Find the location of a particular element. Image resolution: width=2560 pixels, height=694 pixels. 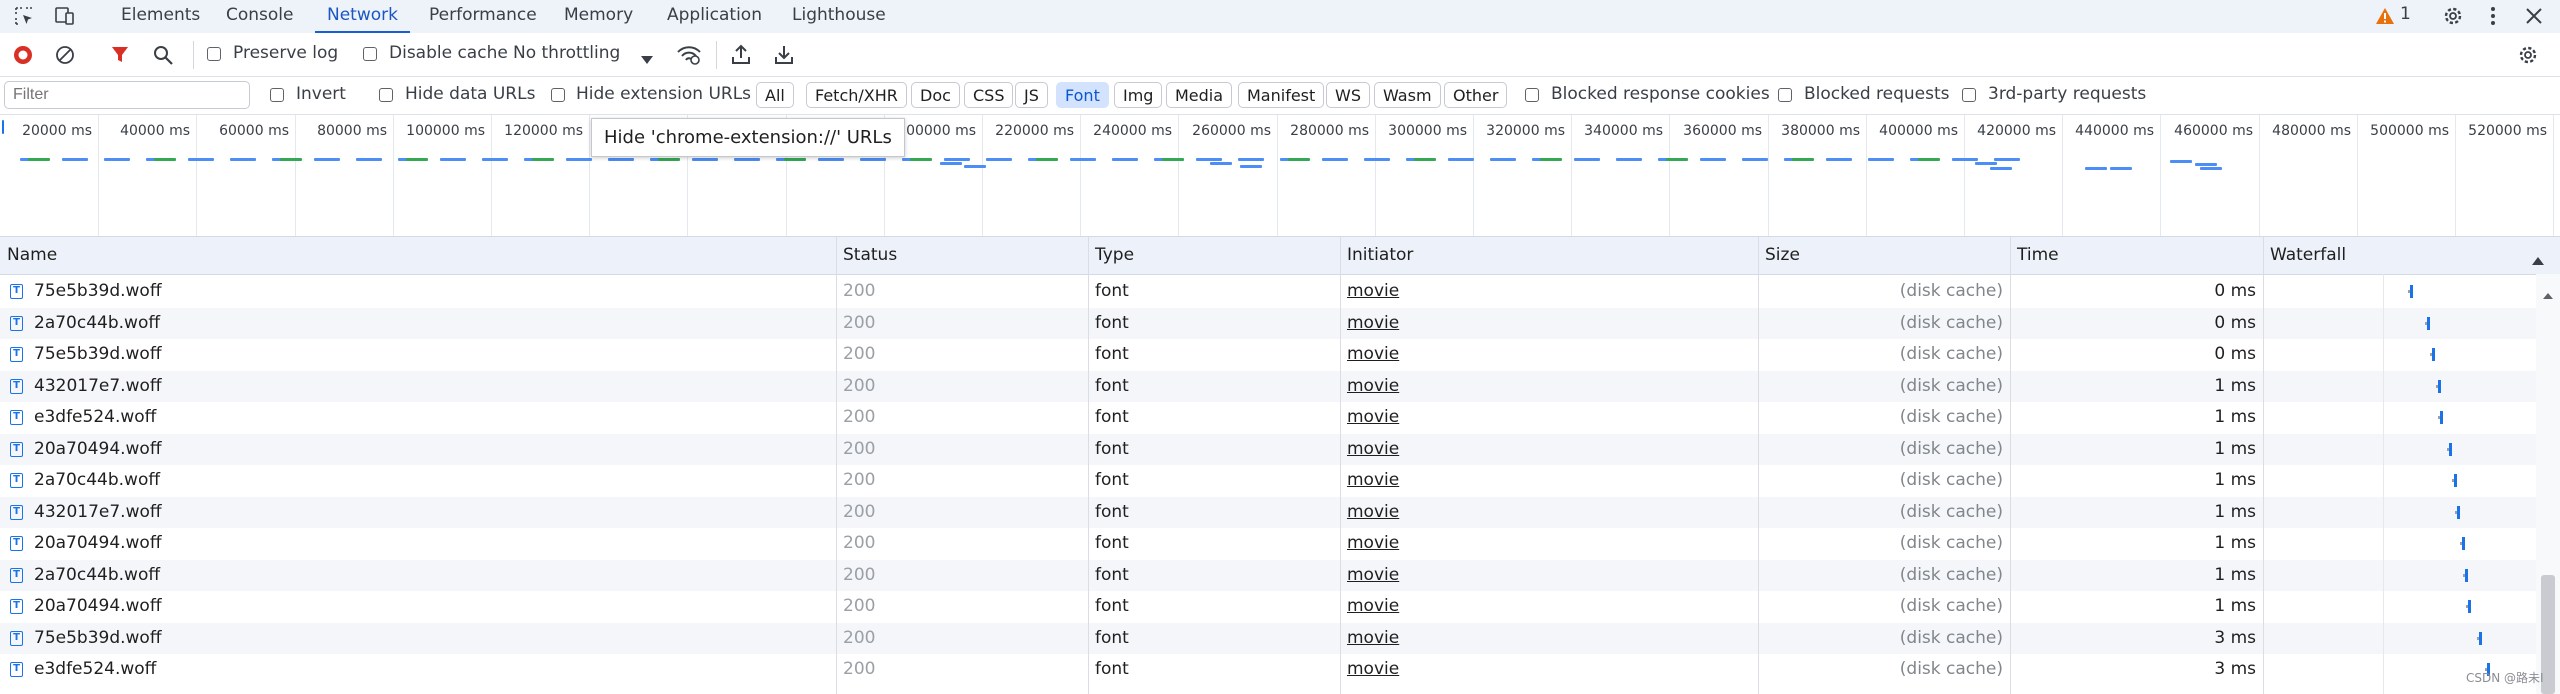

export-har-icon is located at coordinates (784, 54).